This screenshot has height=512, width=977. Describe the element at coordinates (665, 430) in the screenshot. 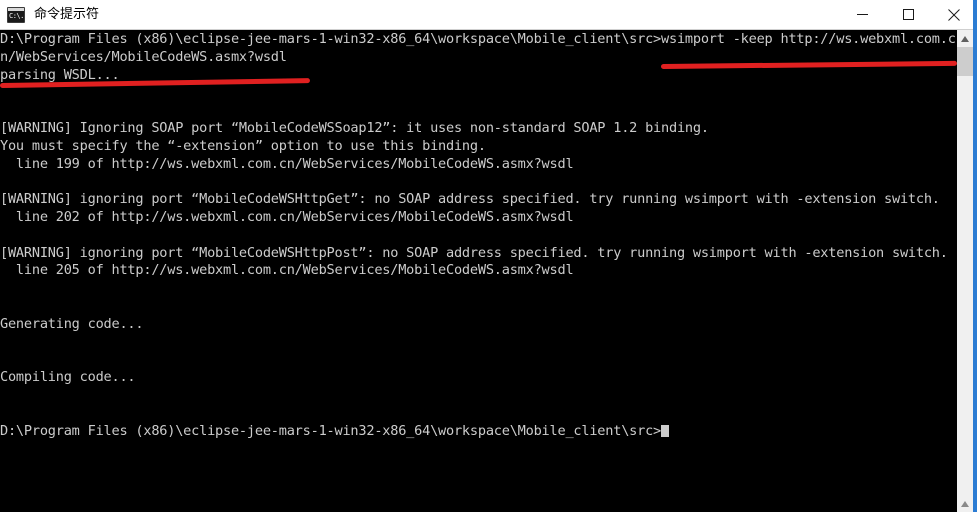

I see `text-cursor` at that location.